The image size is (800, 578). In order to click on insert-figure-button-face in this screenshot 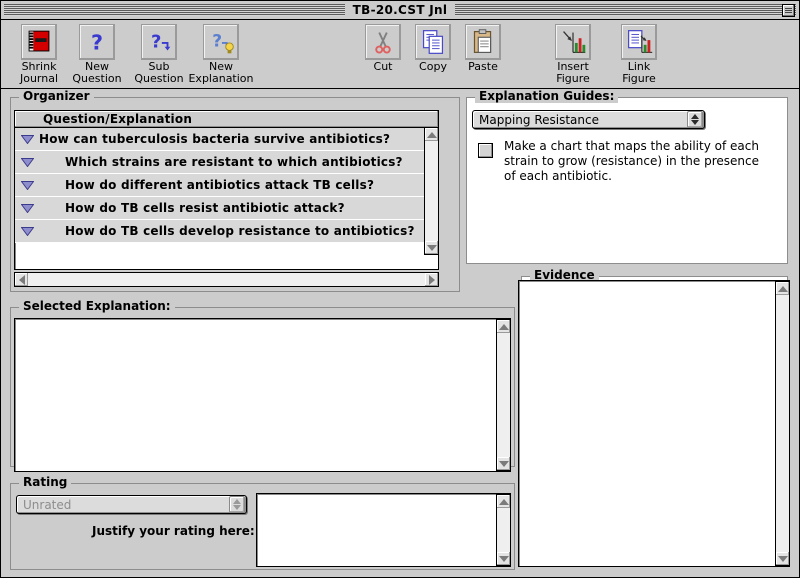, I will do `click(573, 42)`.